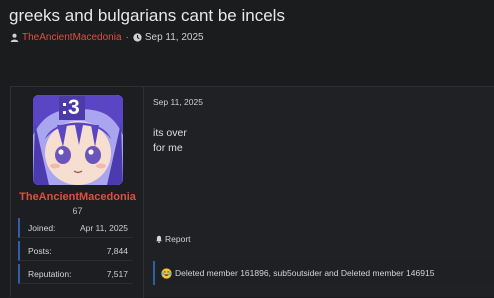 Image resolution: width=494 pixels, height=298 pixels. What do you see at coordinates (159, 239) in the screenshot?
I see `bell-icon` at bounding box center [159, 239].